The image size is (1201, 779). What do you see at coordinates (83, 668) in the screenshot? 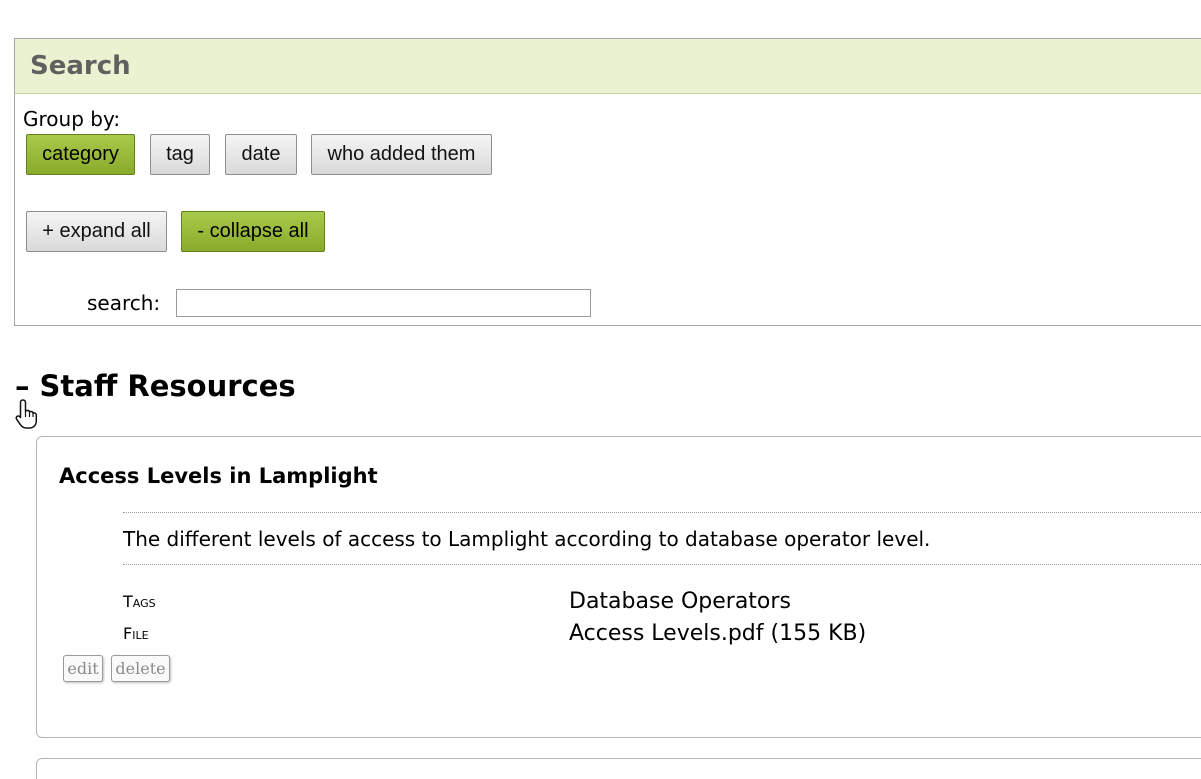
I see `edit-button: edit` at bounding box center [83, 668].